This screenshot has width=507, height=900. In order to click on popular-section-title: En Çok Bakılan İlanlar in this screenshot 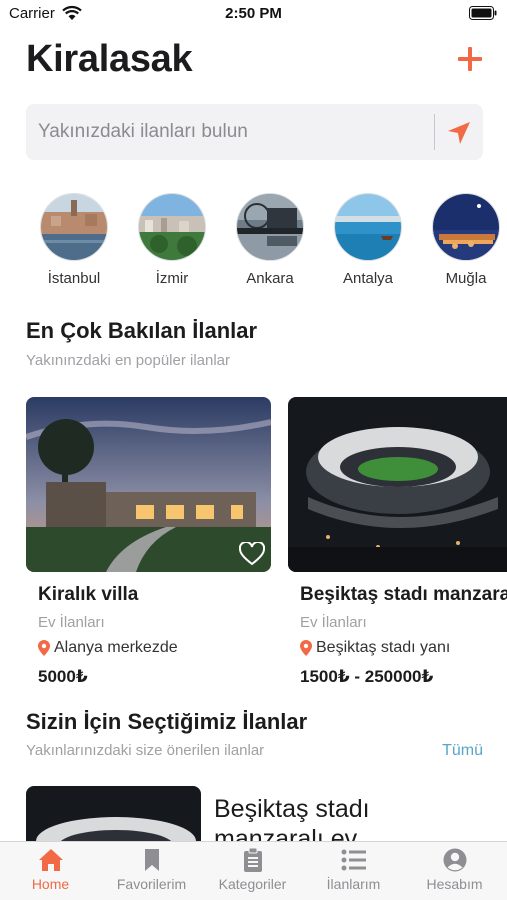, I will do `click(142, 330)`.